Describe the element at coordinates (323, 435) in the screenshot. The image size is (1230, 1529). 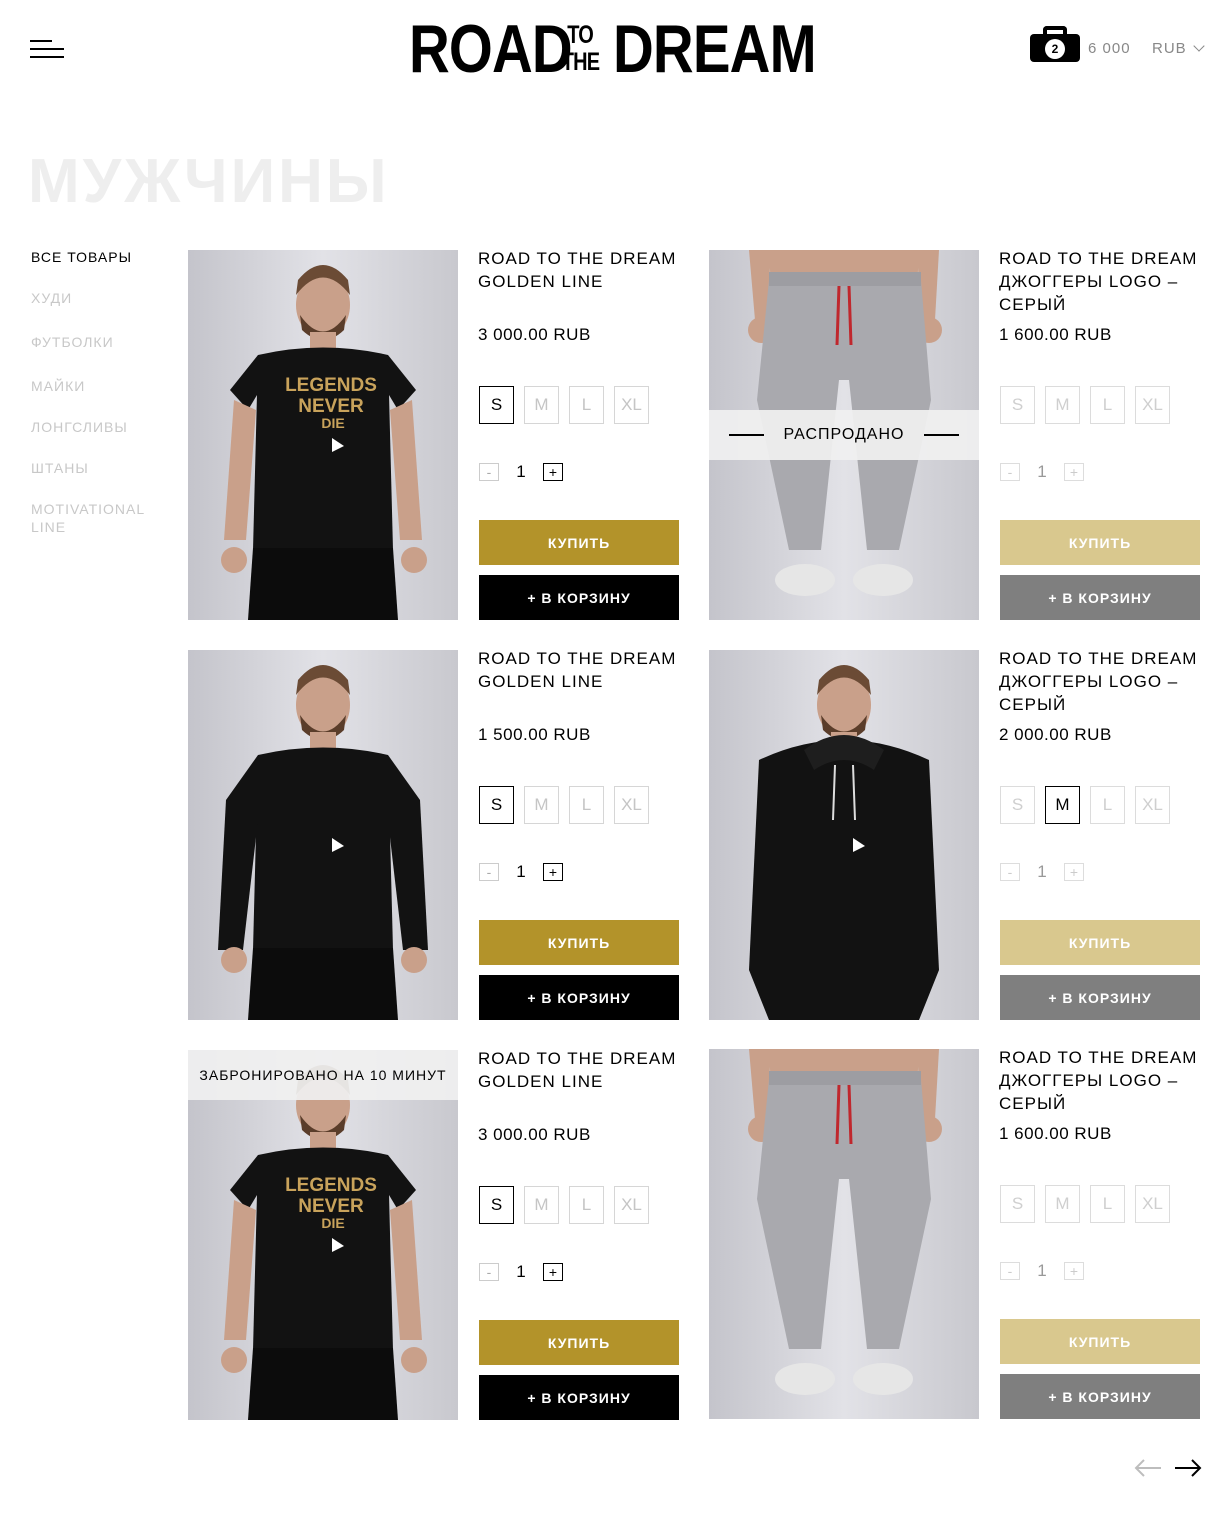
I see `product-photo: LEGENDS NEVER DIE` at that location.